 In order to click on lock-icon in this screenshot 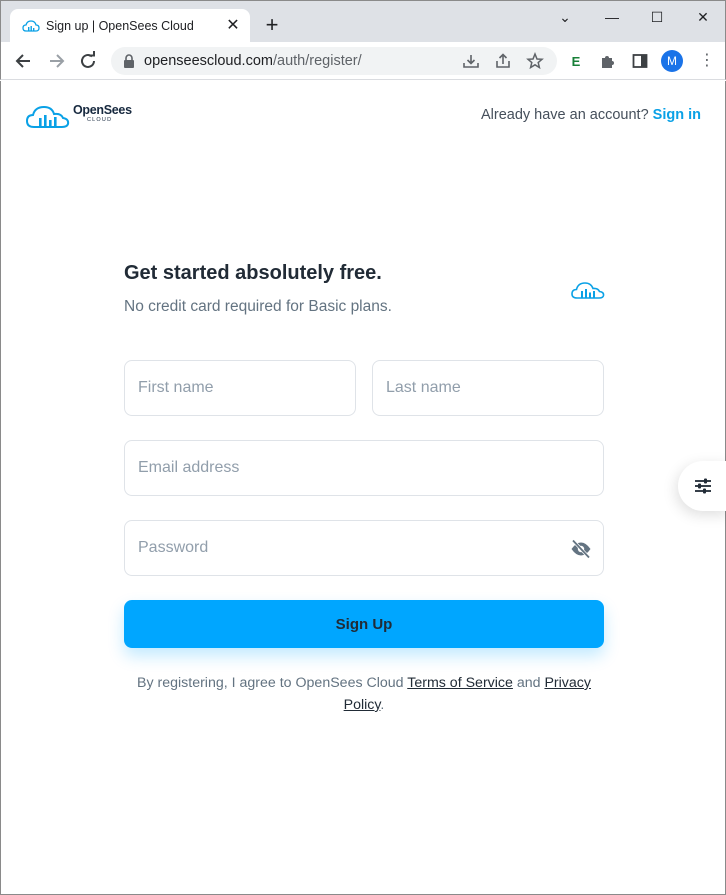, I will do `click(129, 61)`.